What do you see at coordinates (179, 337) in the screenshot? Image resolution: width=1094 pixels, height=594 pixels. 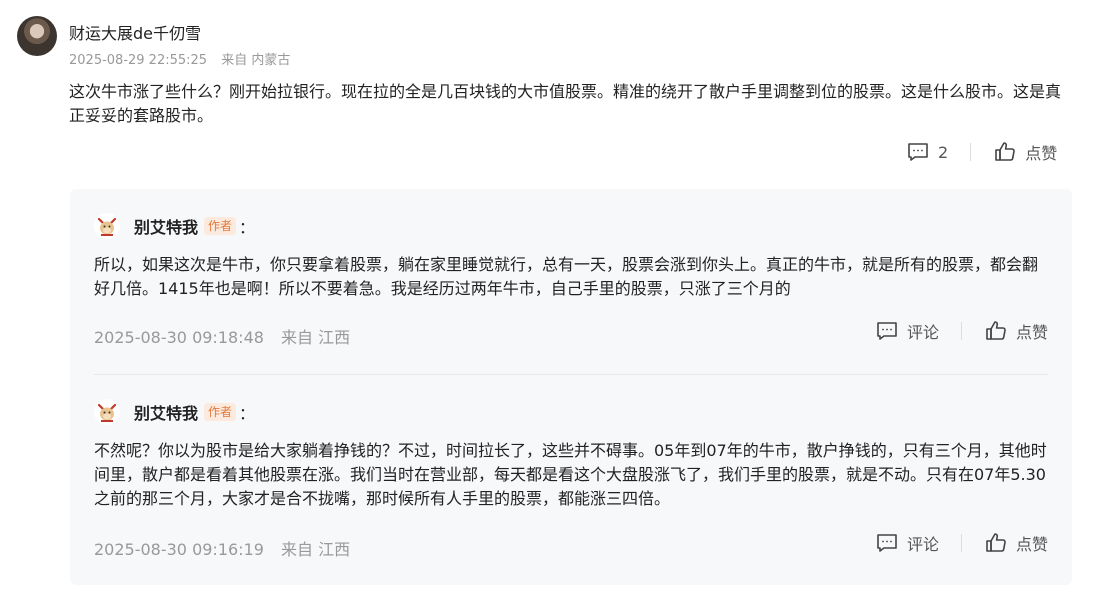 I see `reply-timestamp: 2025-08-30 09:18:48` at bounding box center [179, 337].